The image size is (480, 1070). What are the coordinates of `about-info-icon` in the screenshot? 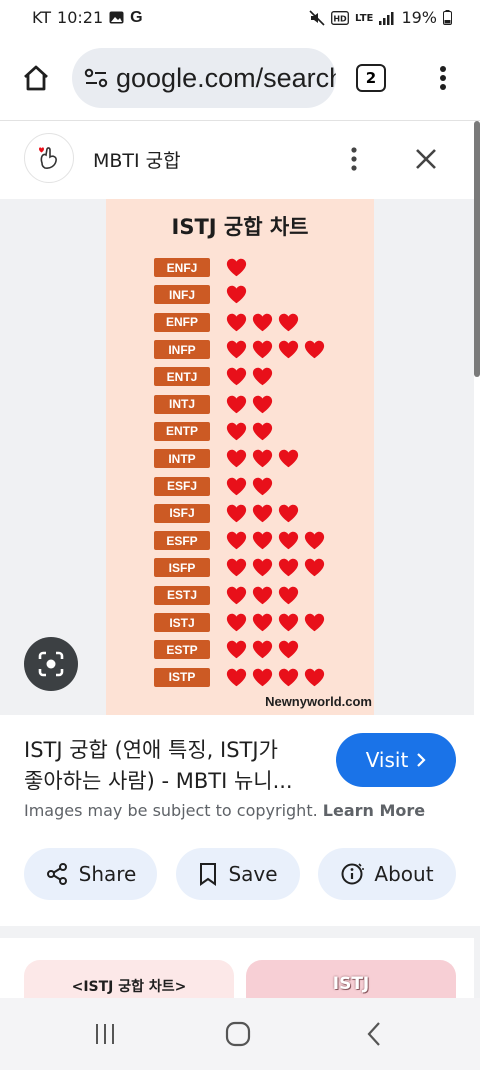 It's located at (353, 874).